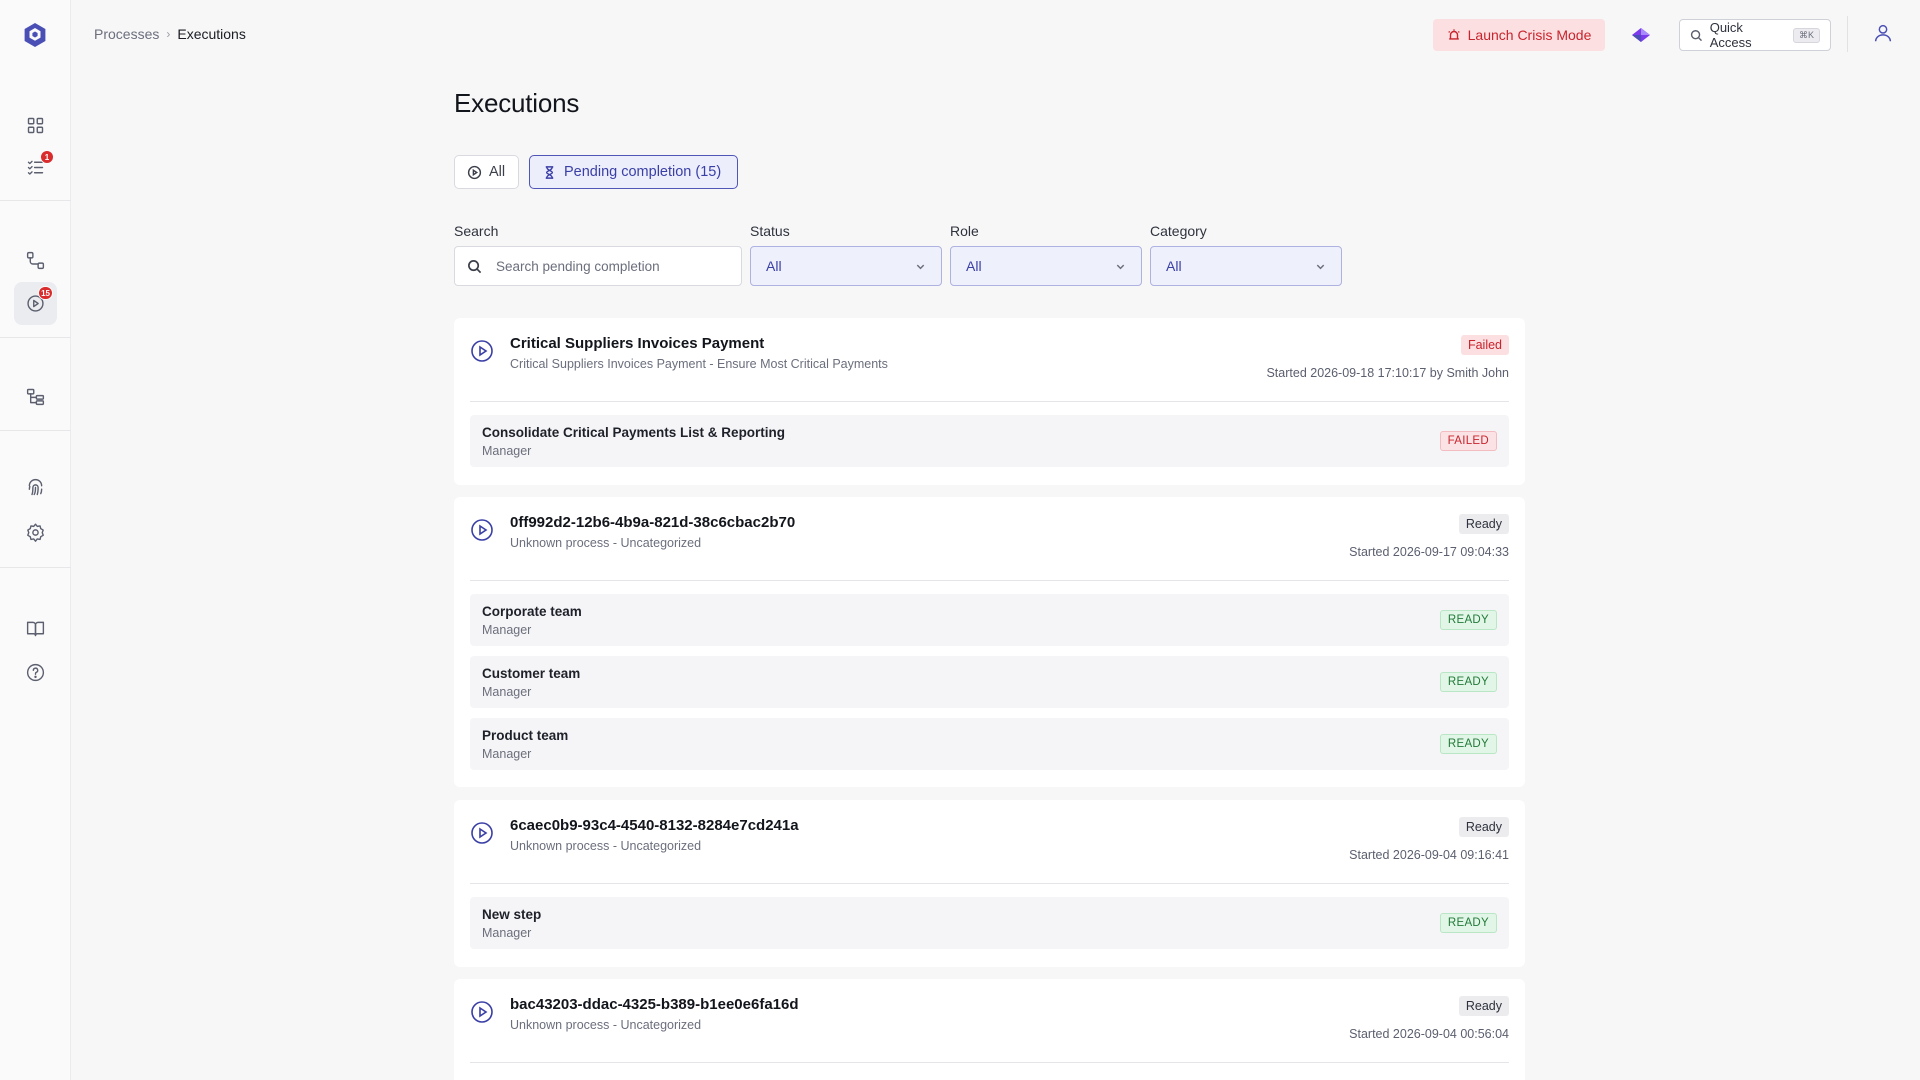 This screenshot has width=1920, height=1080. I want to click on chevron-right-icon: ›, so click(168, 34).